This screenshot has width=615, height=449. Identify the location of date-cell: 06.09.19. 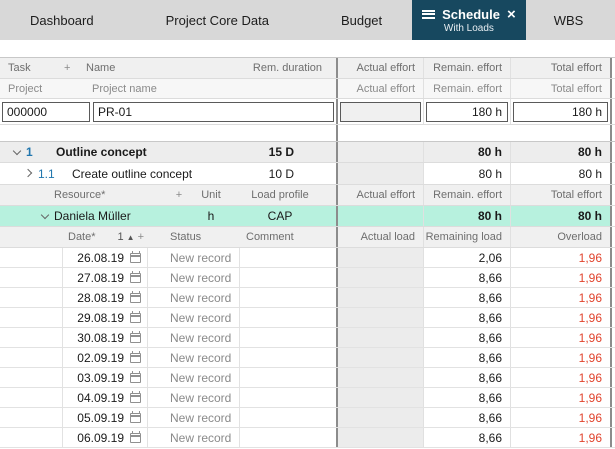
(105, 437).